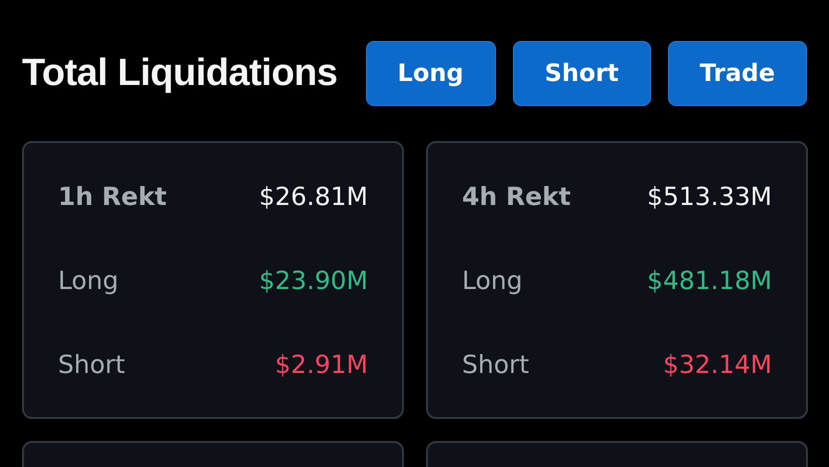 This screenshot has width=829, height=467. What do you see at coordinates (321, 364) in the screenshot?
I see `stat-value: $2.91M` at bounding box center [321, 364].